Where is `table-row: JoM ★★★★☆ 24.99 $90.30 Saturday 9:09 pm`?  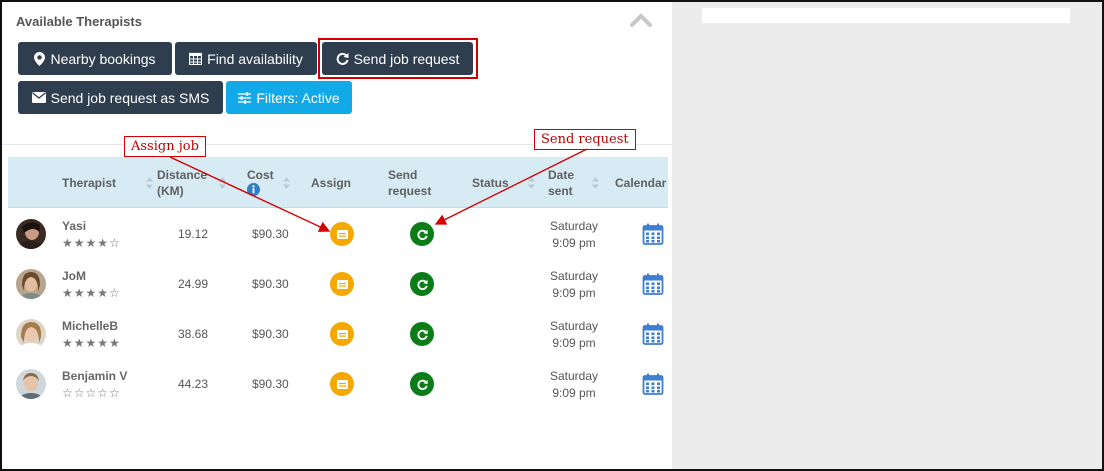 table-row: JoM ★★★★☆ 24.99 $90.30 Saturday 9:09 pm is located at coordinates (338, 284).